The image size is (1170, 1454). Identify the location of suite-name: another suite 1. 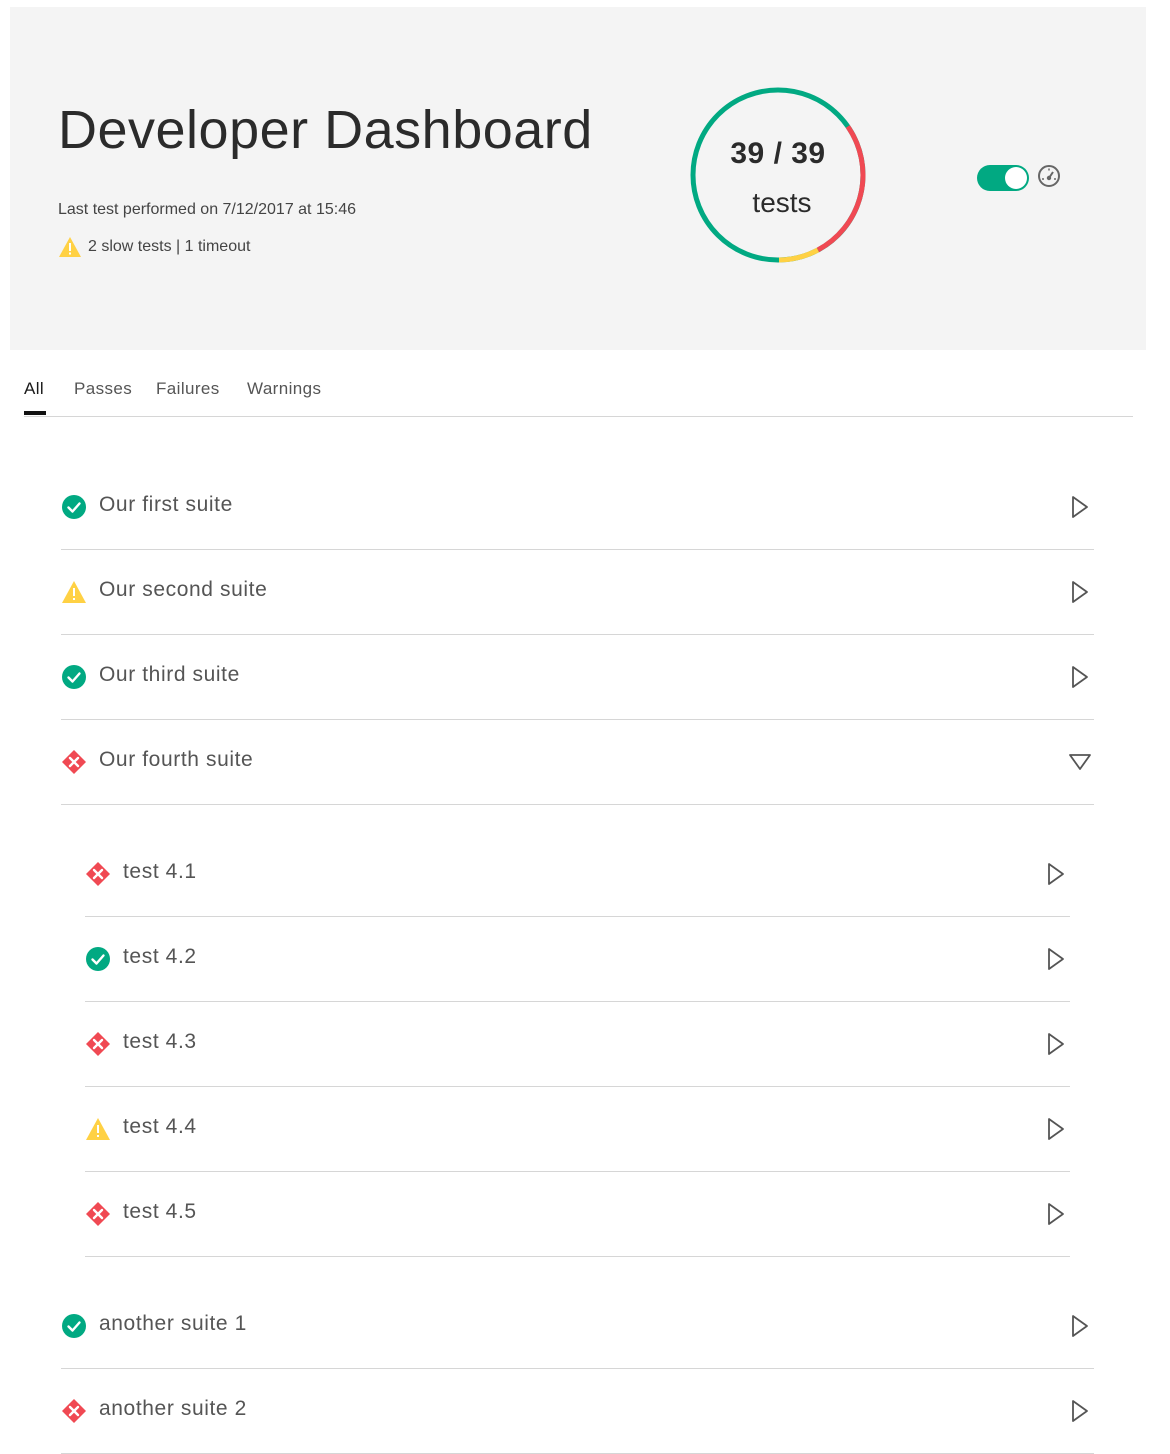
(173, 1323).